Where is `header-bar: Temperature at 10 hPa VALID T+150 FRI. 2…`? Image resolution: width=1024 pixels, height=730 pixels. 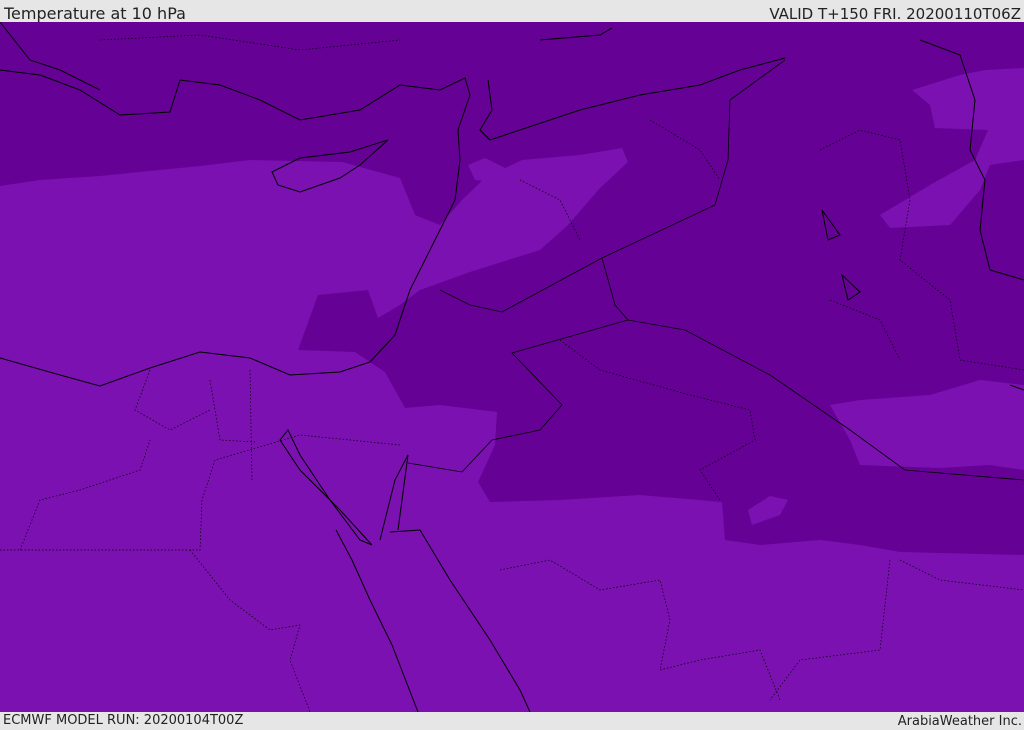 header-bar: Temperature at 10 hPa VALID T+150 FRI. 2… is located at coordinates (512, 11).